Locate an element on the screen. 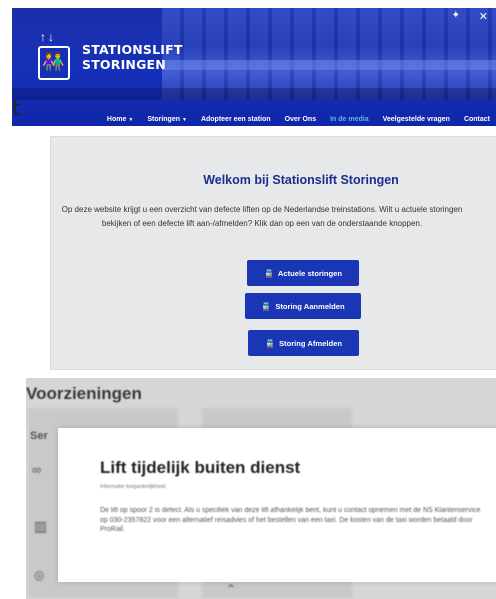 The width and height of the screenshot is (496, 599). actual-outages-button: 🚆 Actuele storingen is located at coordinates (303, 273).